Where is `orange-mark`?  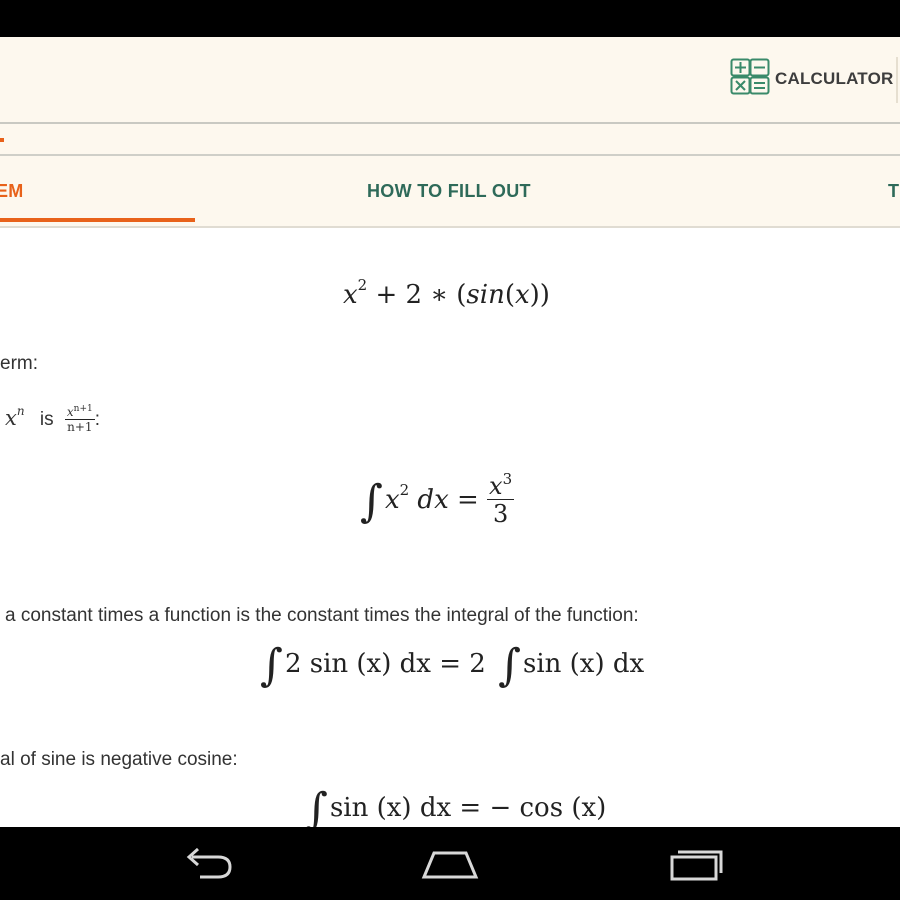
orange-mark is located at coordinates (2, 140).